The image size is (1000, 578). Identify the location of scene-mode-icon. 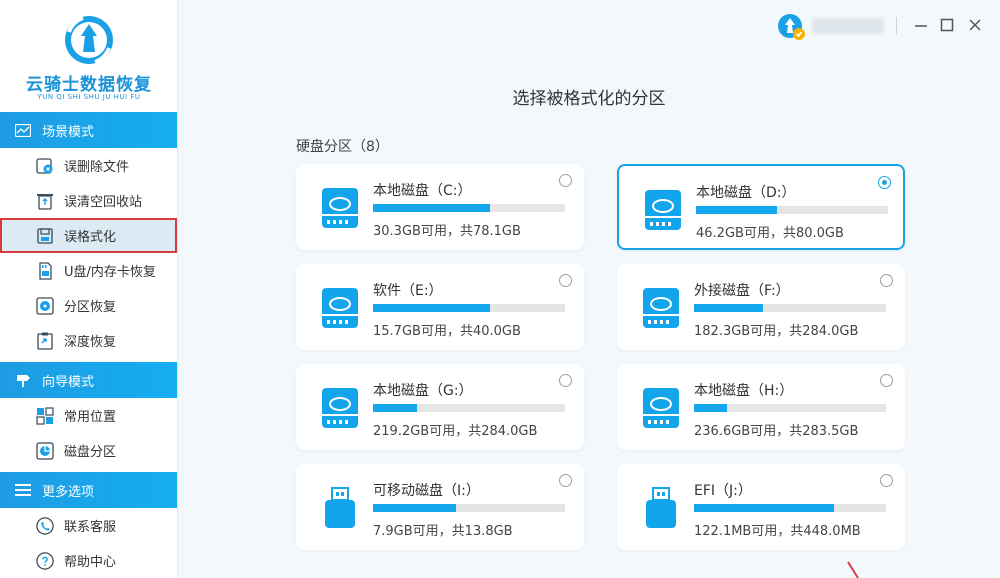
(23, 130).